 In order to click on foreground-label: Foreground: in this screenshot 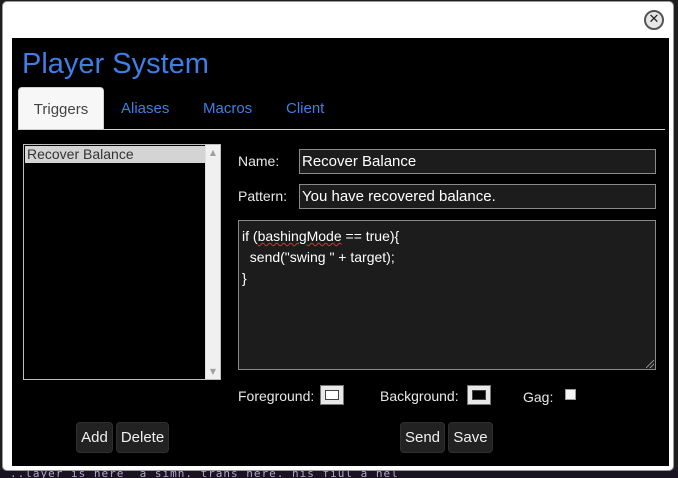, I will do `click(276, 396)`.